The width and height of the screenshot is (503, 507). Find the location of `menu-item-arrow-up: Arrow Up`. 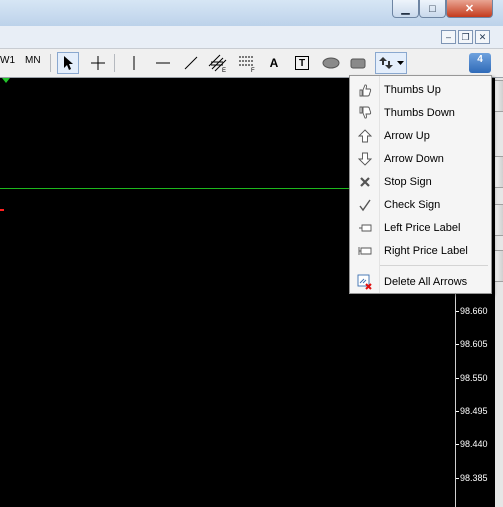

menu-item-arrow-up: Arrow Up is located at coordinates (420, 135).